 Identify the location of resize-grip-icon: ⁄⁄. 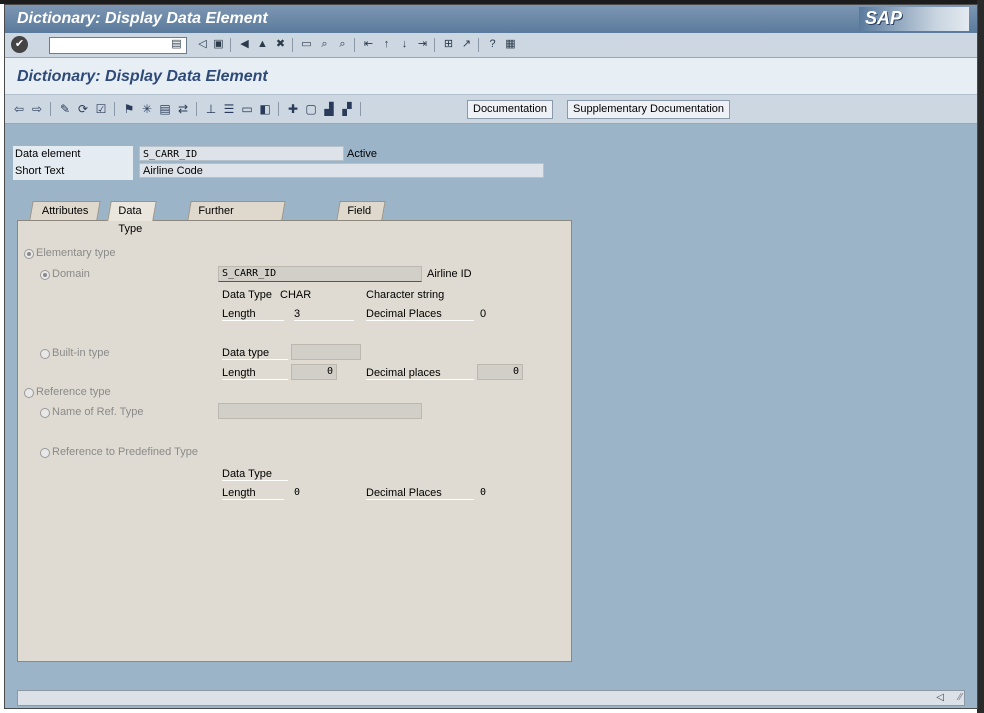
(960, 697).